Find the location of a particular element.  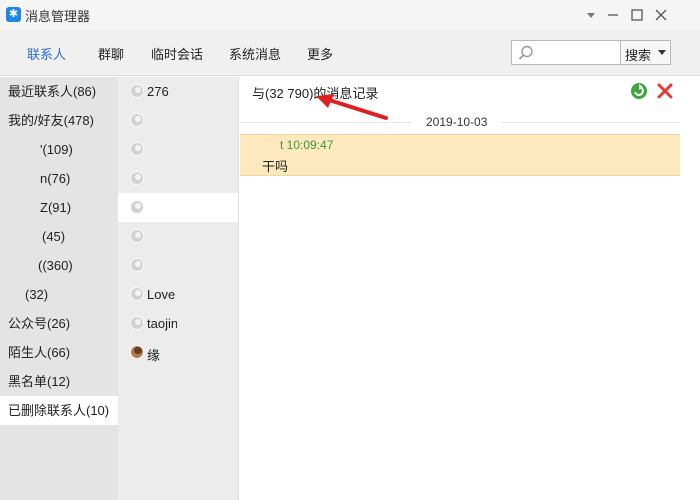

message-sender-time: t 10:09:47 is located at coordinates (307, 145).